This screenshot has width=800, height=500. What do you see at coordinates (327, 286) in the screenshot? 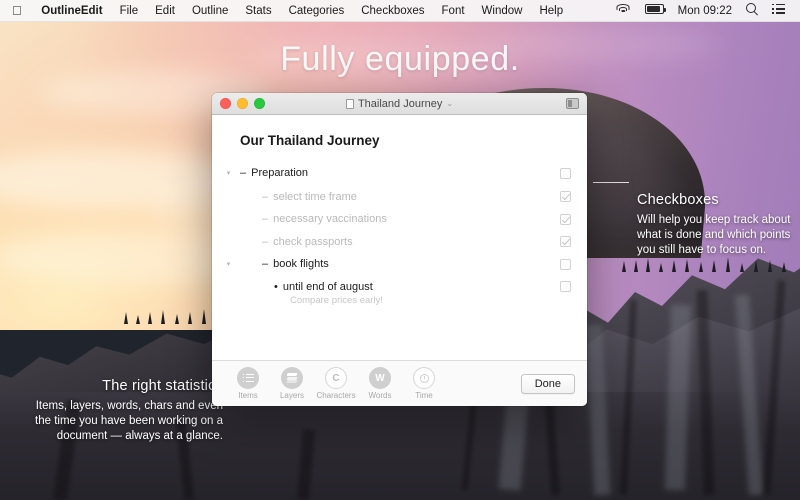
I see `row-label: until end of august` at bounding box center [327, 286].